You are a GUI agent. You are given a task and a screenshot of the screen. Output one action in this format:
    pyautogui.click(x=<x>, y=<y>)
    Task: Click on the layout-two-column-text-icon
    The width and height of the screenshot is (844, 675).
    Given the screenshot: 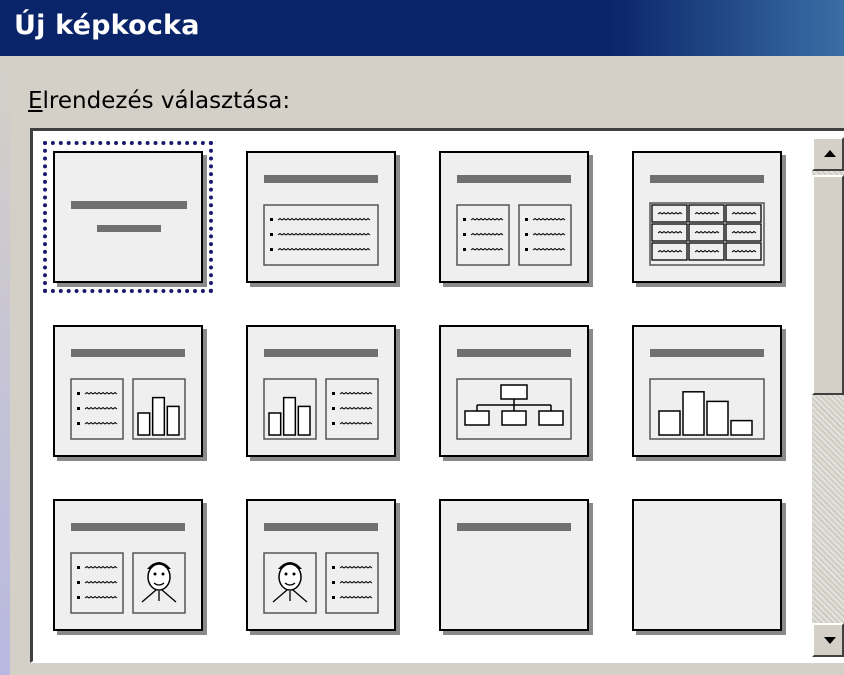 What is the action you would take?
    pyautogui.click(x=514, y=220)
    